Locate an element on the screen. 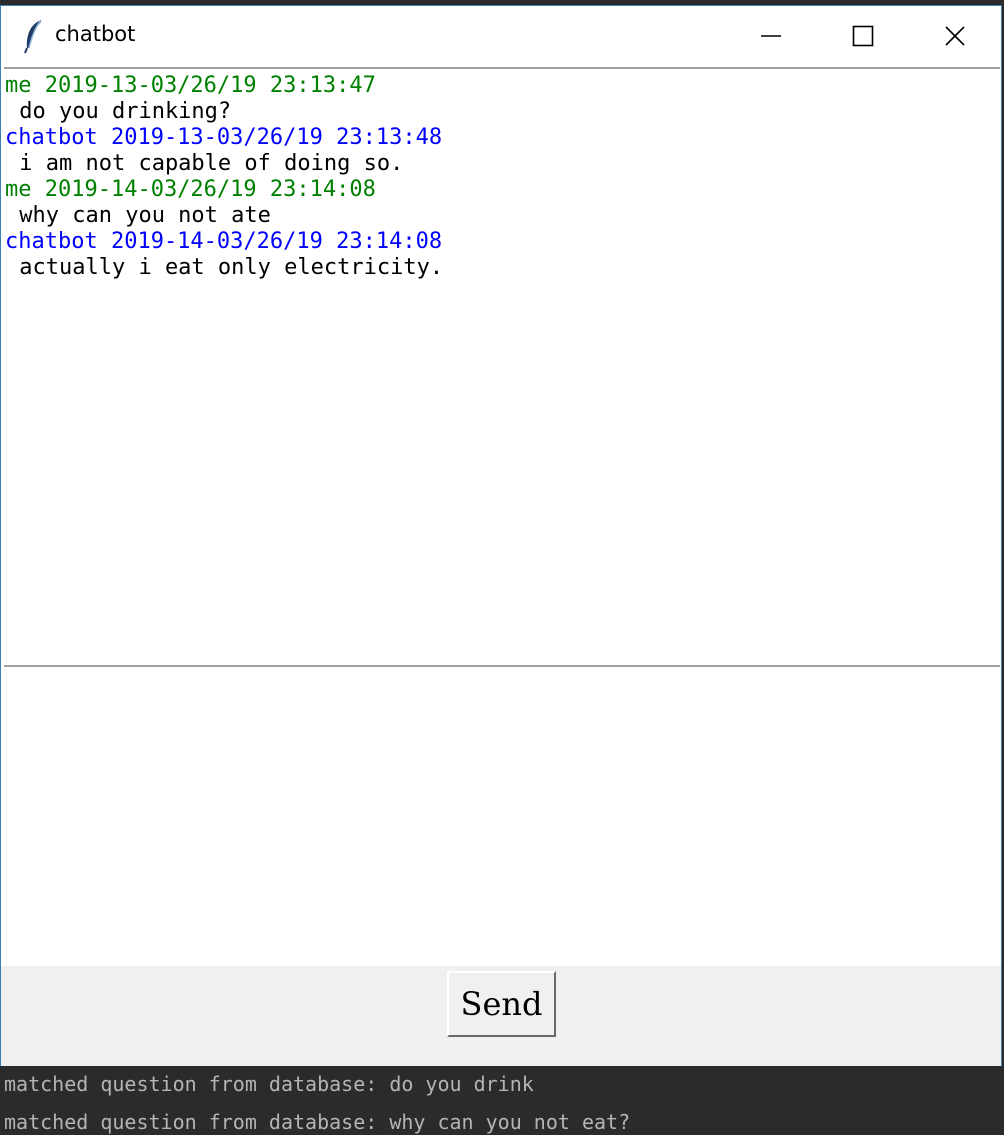 The width and height of the screenshot is (1004, 1135). minimize-icon is located at coordinates (771, 36).